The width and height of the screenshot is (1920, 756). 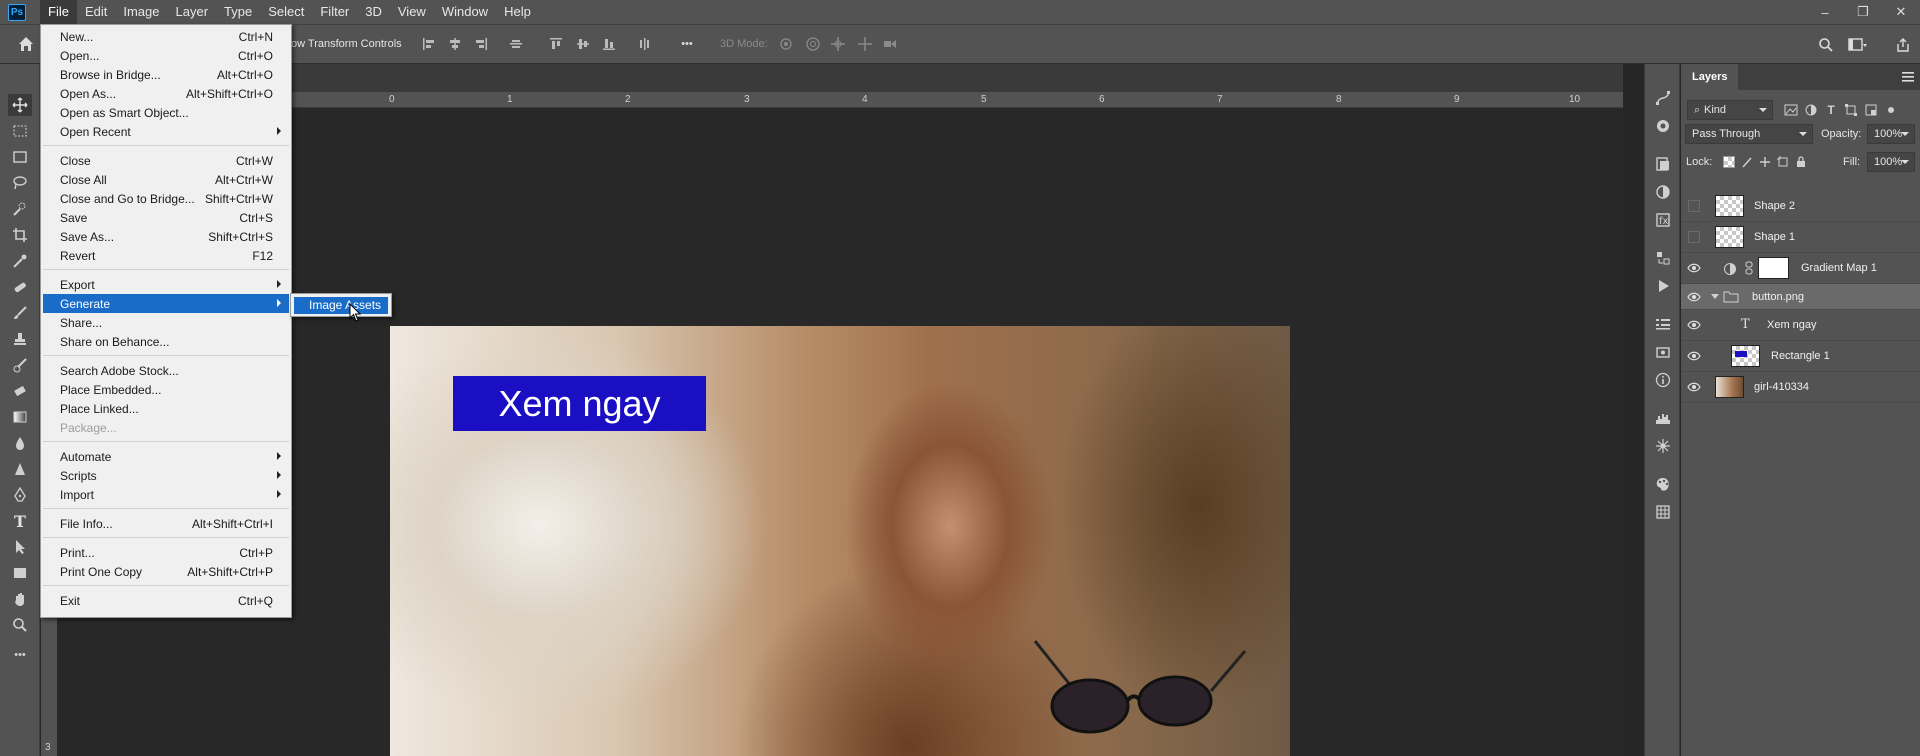 What do you see at coordinates (166, 160) in the screenshot?
I see `menu-item-close: Close Ctrl+W` at bounding box center [166, 160].